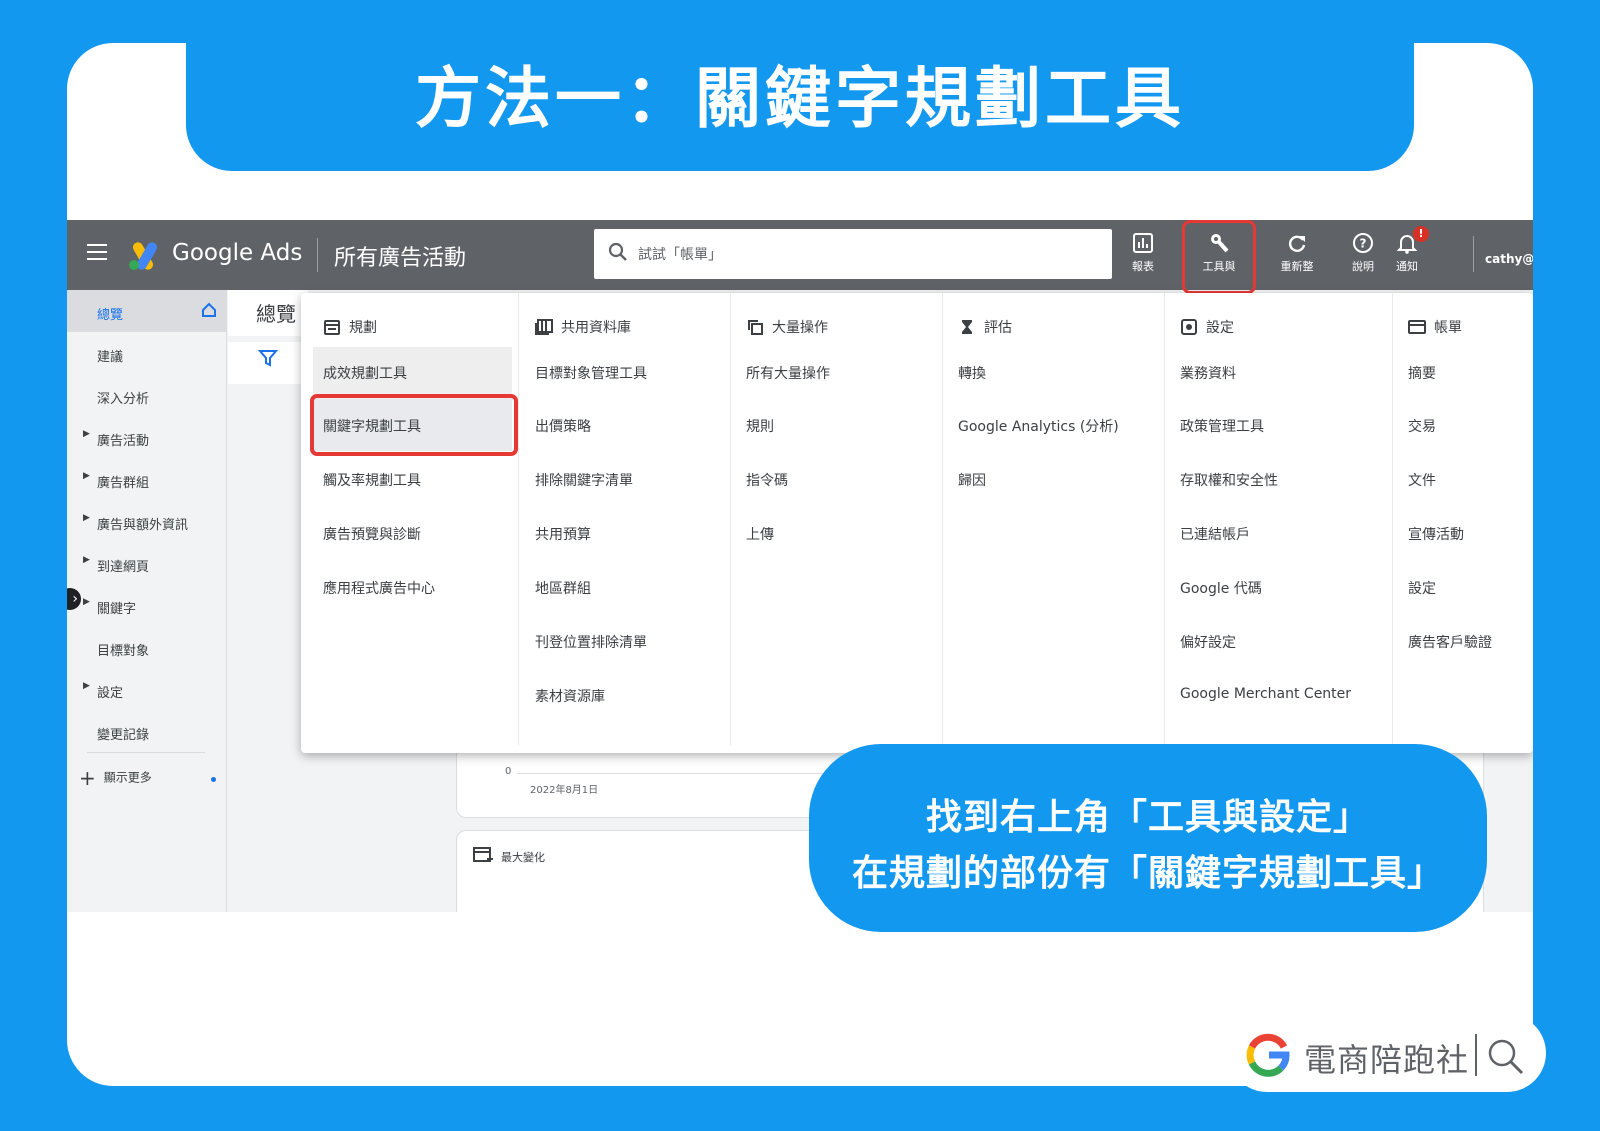 Image resolution: width=1600 pixels, height=1131 pixels. I want to click on page-title: 方法一：關鍵字規劃工具, so click(800, 98).